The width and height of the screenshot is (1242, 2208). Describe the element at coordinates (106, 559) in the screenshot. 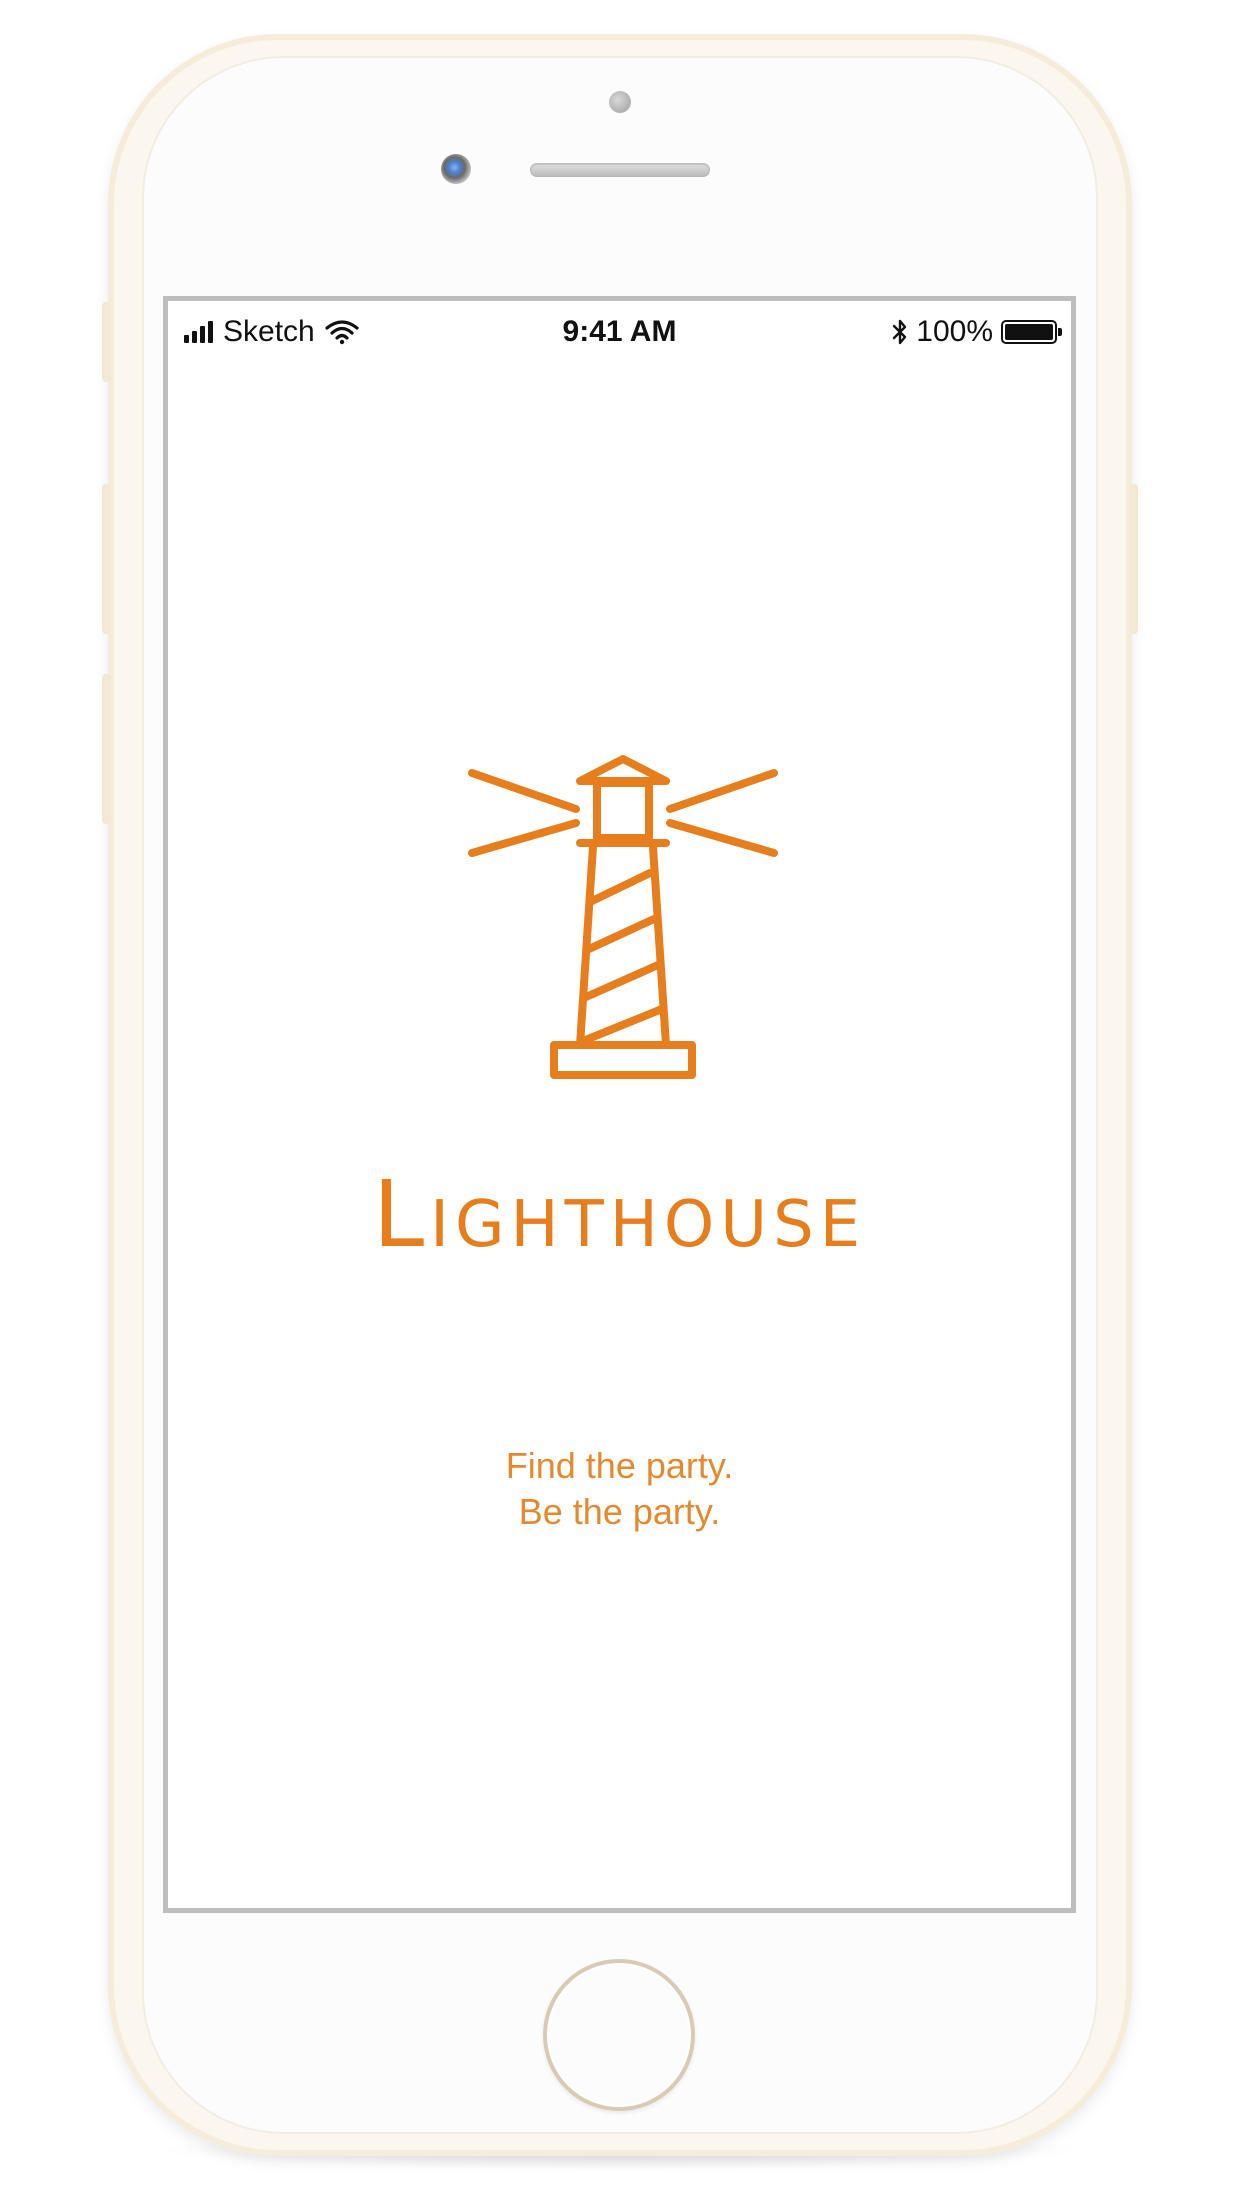

I see `volume-up-button` at that location.